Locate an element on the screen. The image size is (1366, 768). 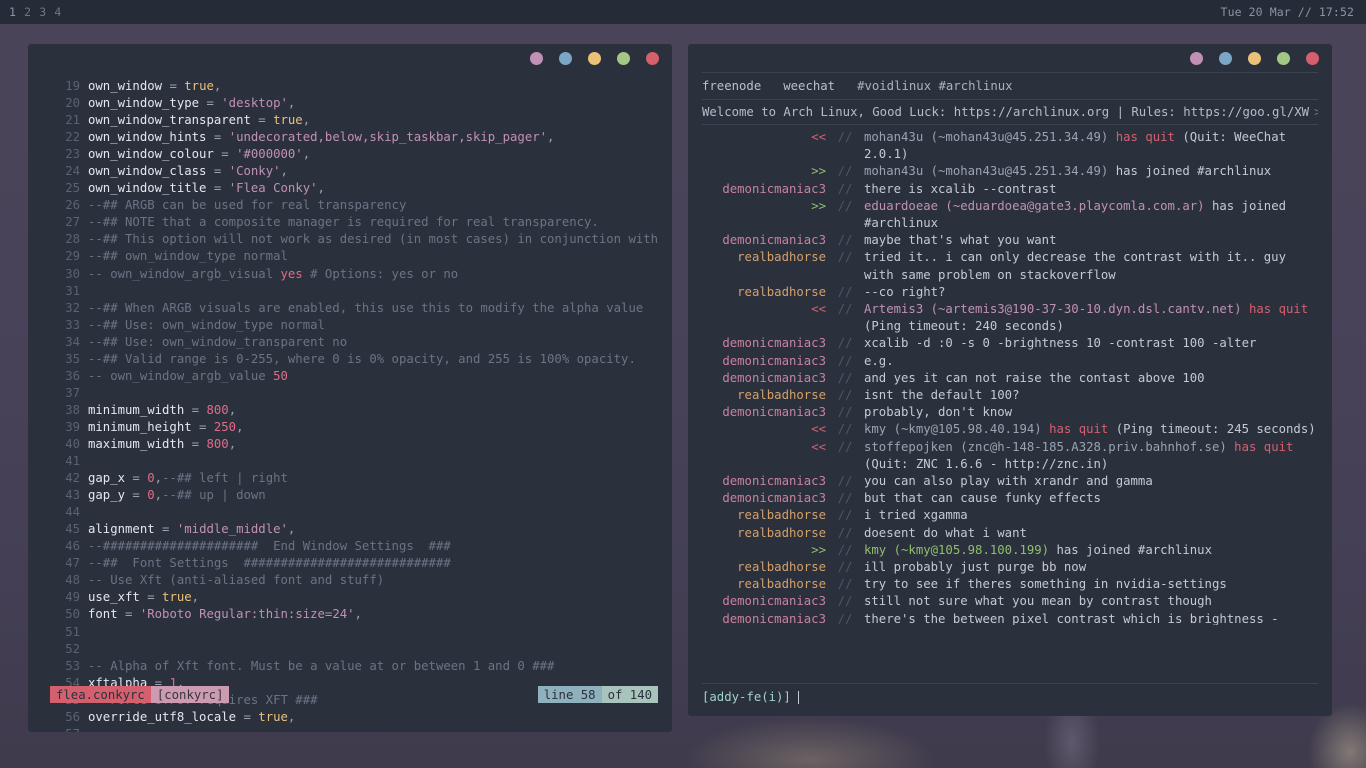
workspace-tag-1: 1 is located at coordinates (12, 12).